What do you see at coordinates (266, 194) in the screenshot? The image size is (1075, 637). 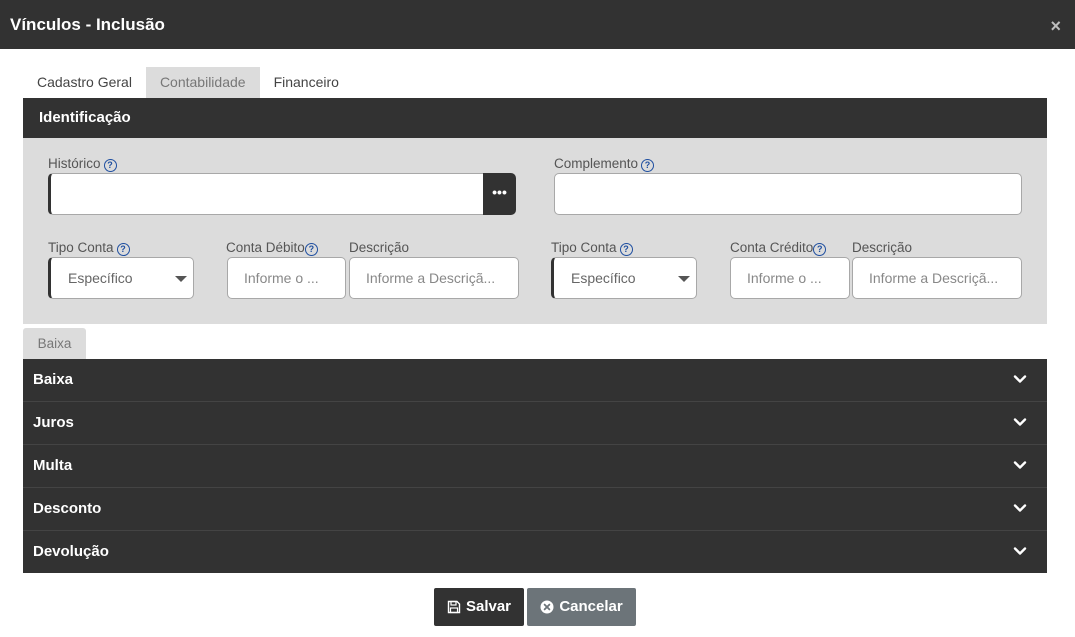 I see `historico-input` at bounding box center [266, 194].